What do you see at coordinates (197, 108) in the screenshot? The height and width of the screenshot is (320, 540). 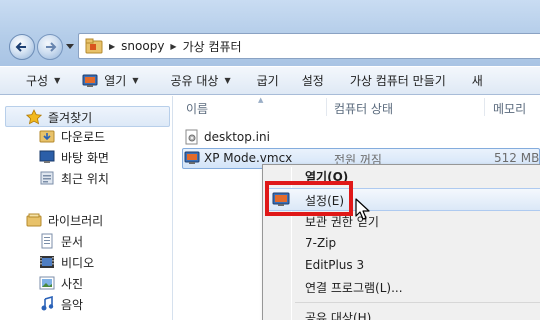 I see `column-header-name: 이름` at bounding box center [197, 108].